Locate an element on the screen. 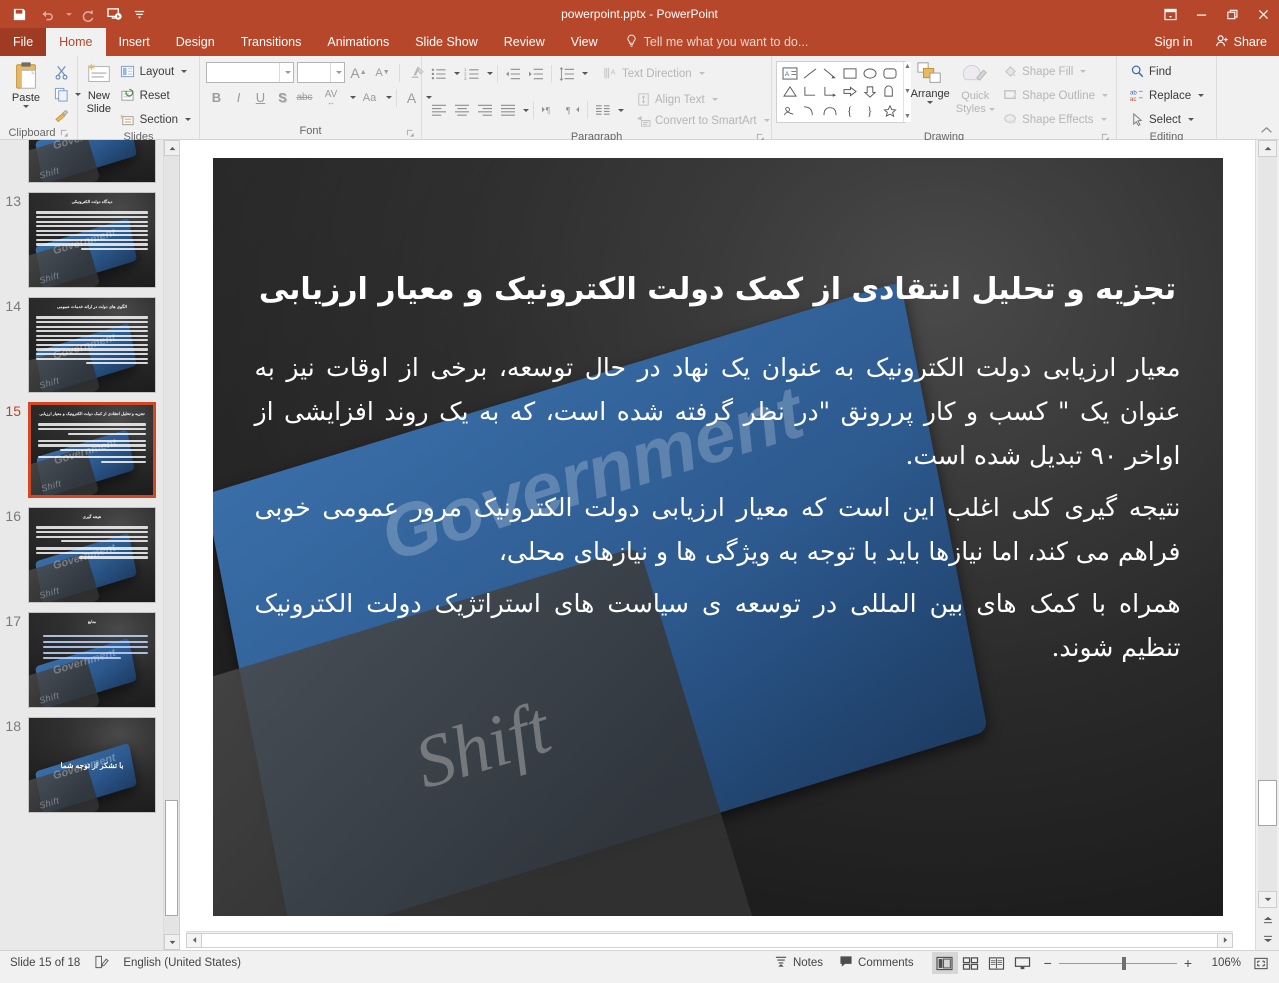 This screenshot has height=983, width=1279. align-dropdown-icon is located at coordinates (526, 110).